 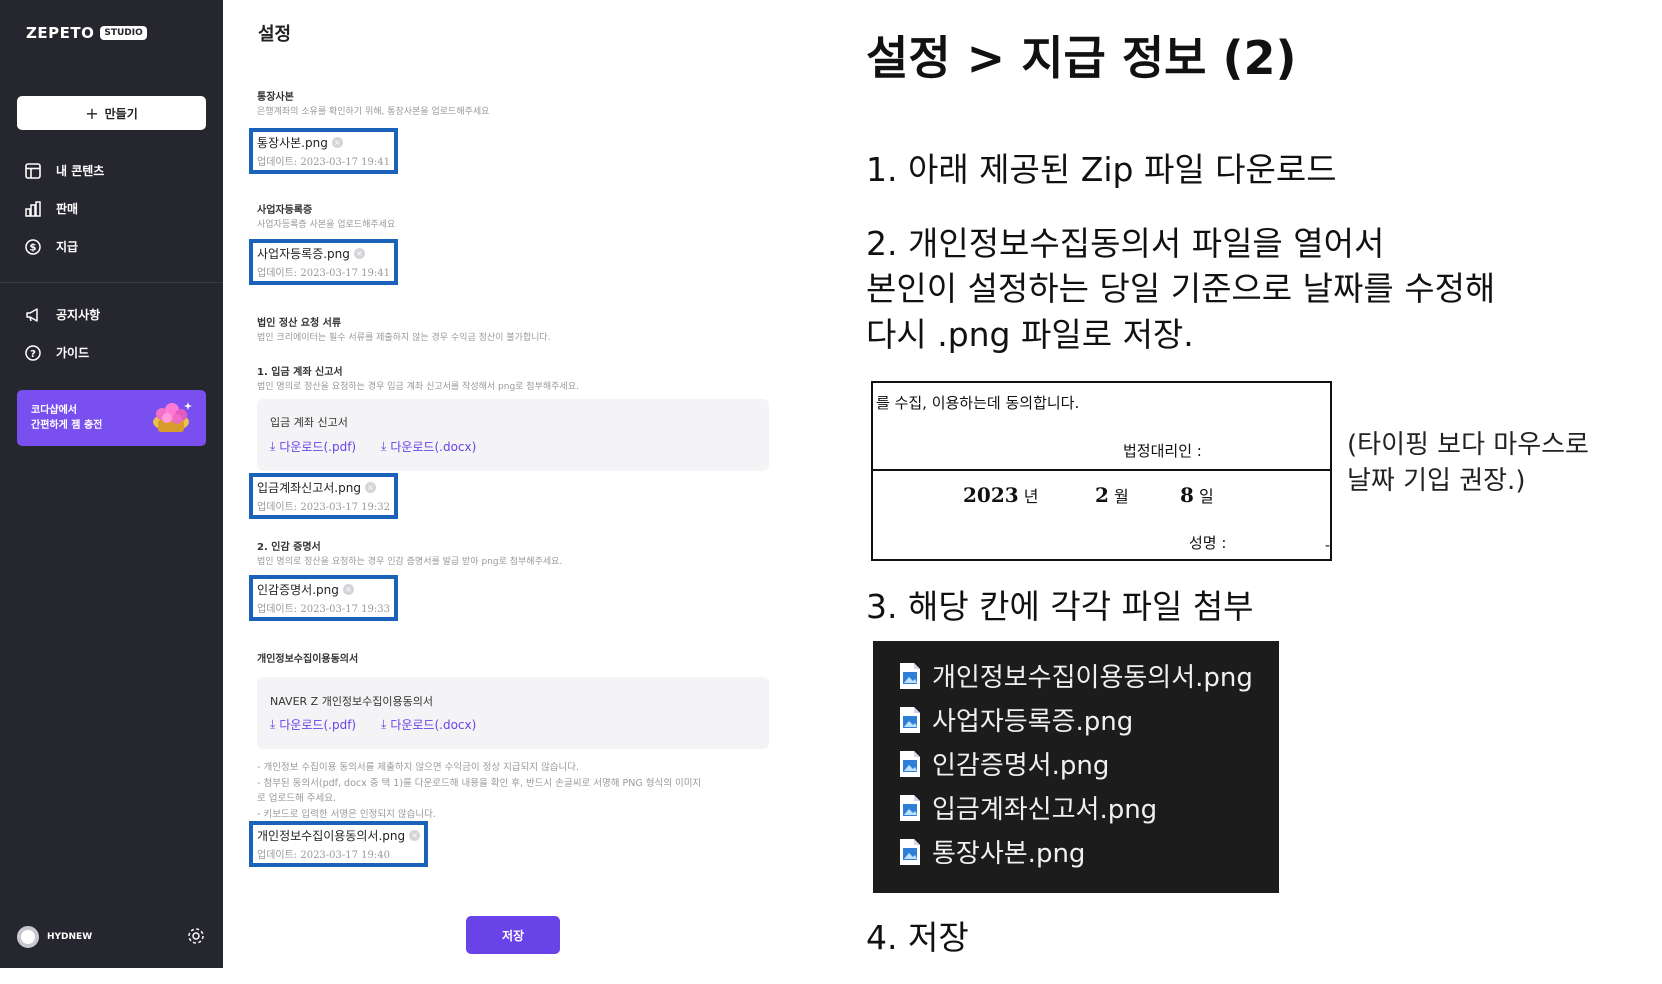 What do you see at coordinates (51, 246) in the screenshot?
I see `sidebar-item-payout: $ 지급` at bounding box center [51, 246].